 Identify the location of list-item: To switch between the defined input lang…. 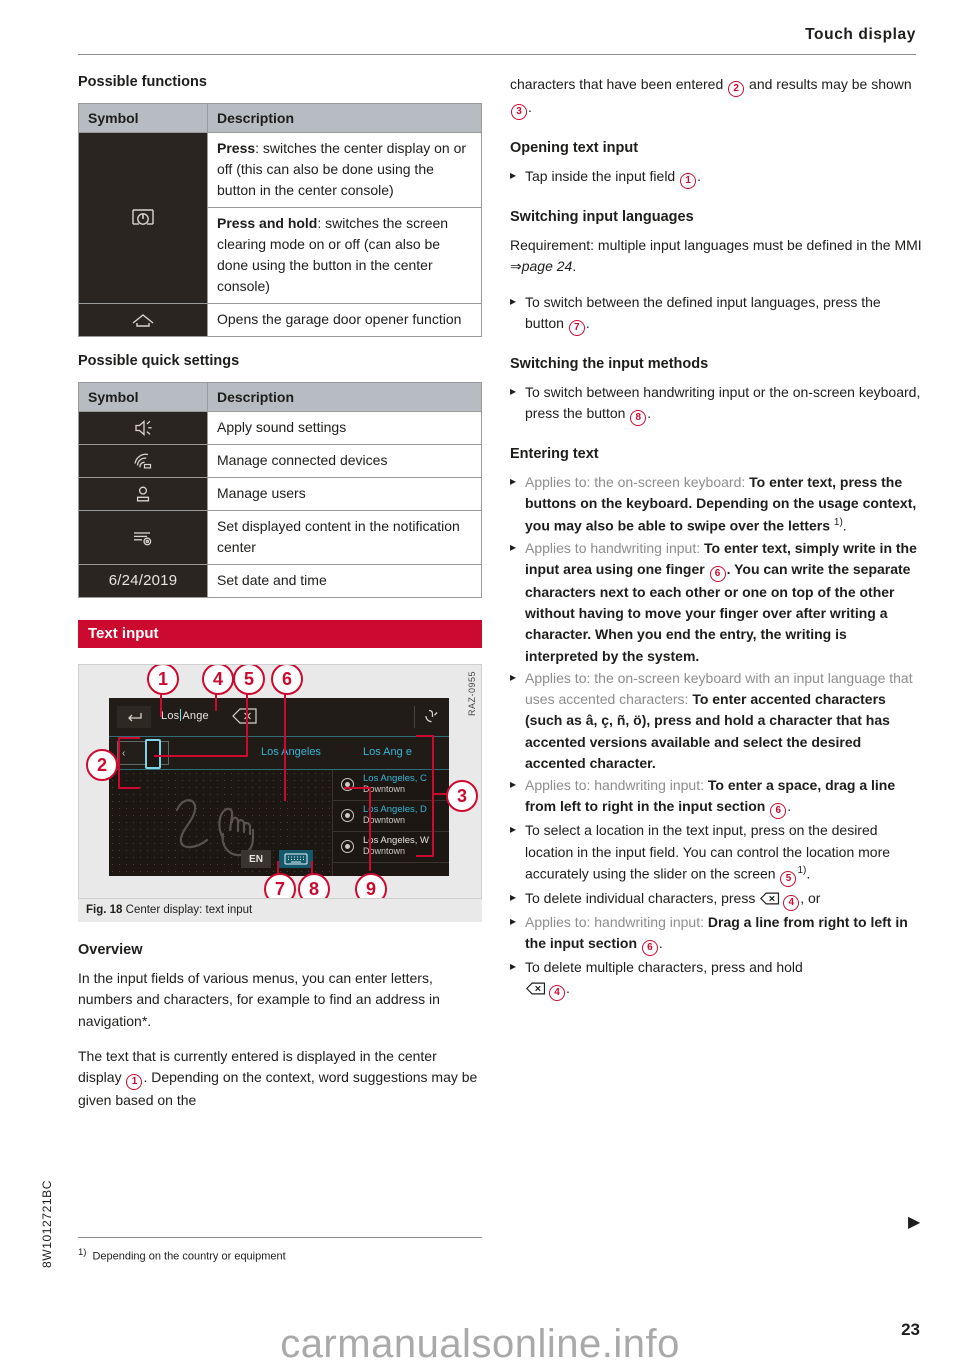
(716, 314).